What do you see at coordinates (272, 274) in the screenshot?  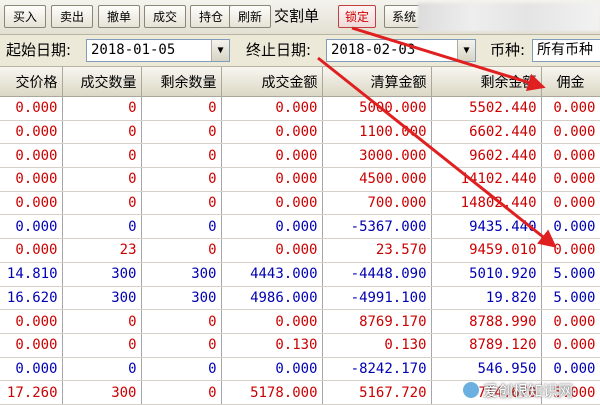 I see `table-cell: 4443.000` at bounding box center [272, 274].